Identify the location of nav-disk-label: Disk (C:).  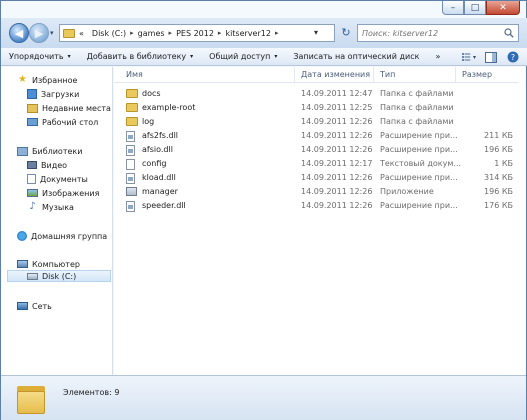
(59, 276).